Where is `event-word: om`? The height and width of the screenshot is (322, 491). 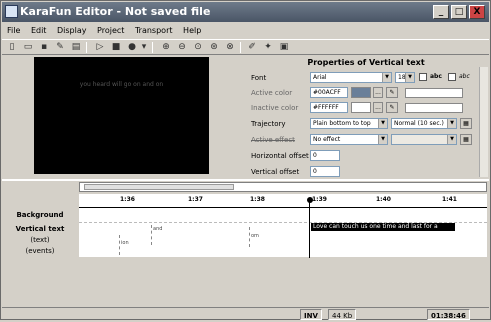
event-word: om is located at coordinates (255, 236).